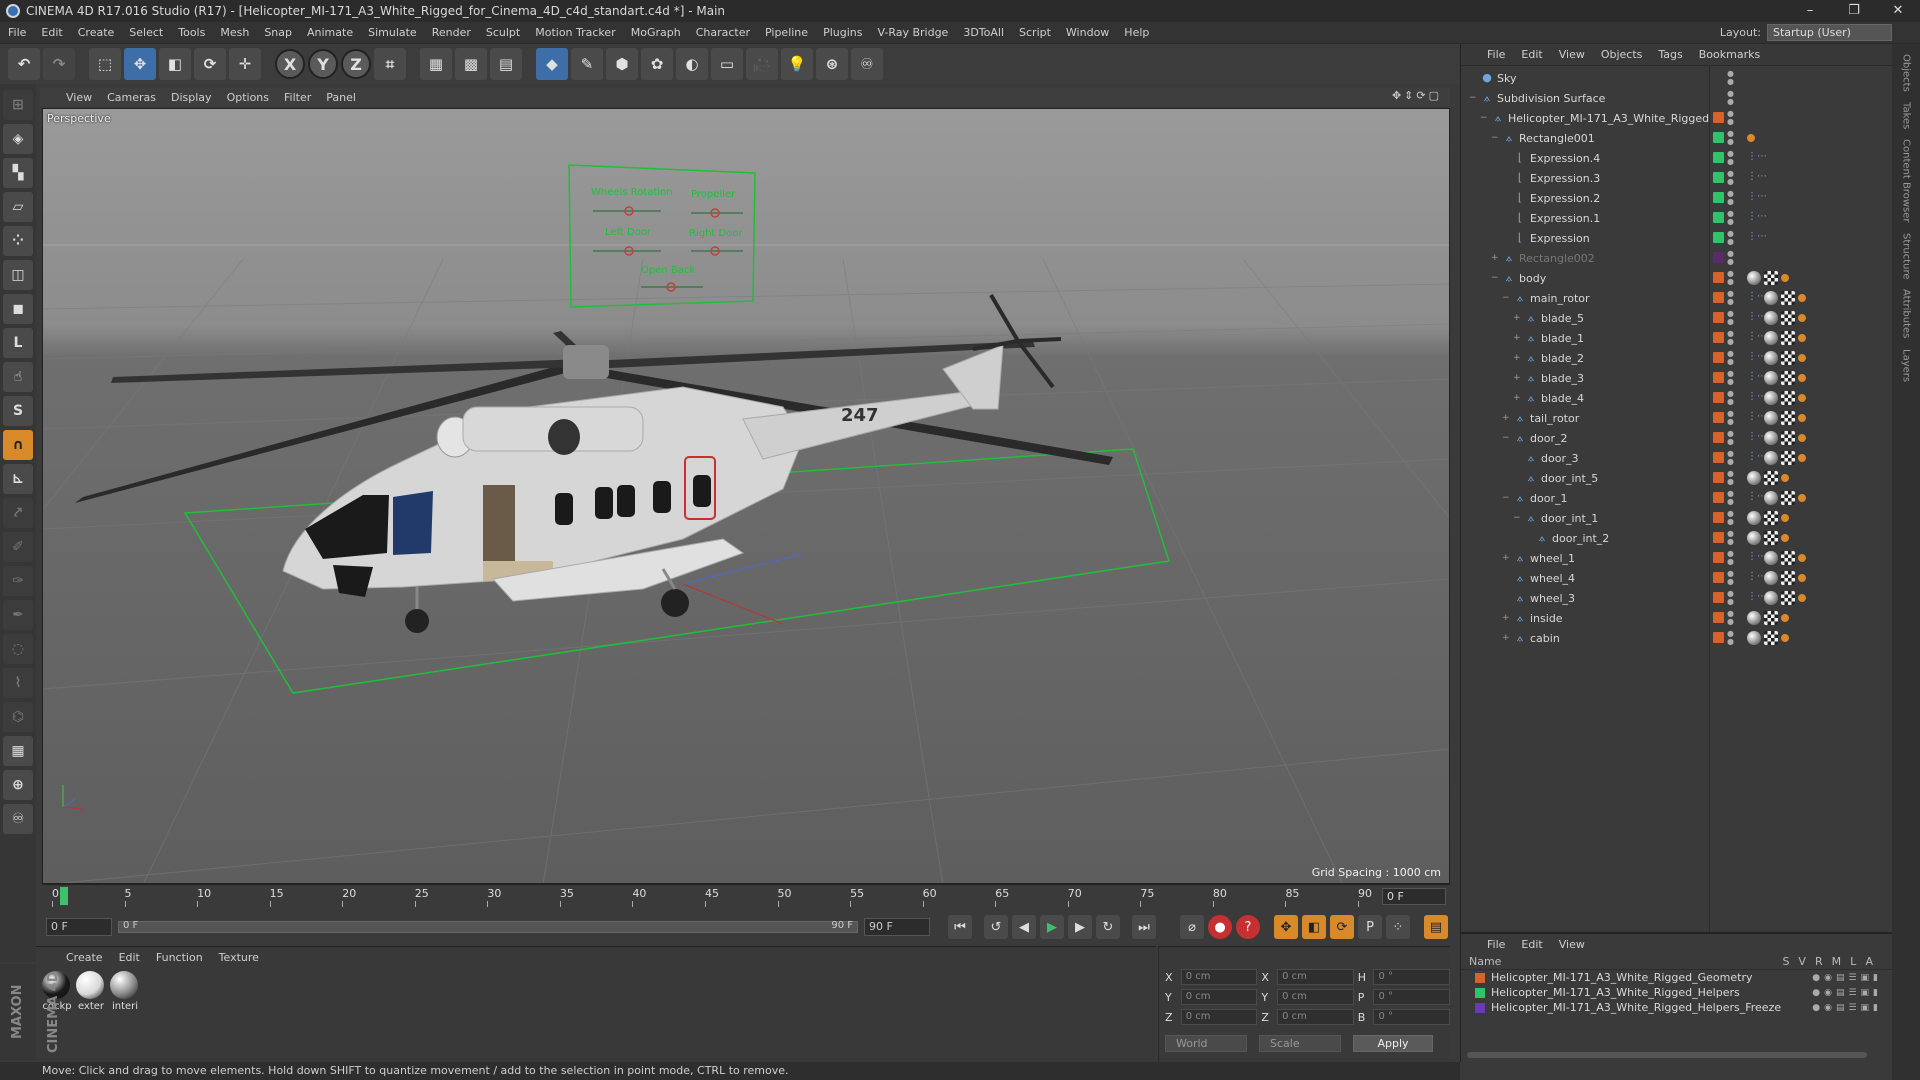 The height and width of the screenshot is (1080, 1920). What do you see at coordinates (1531, 944) in the screenshot?
I see `layer-menu-edit: Edit` at bounding box center [1531, 944].